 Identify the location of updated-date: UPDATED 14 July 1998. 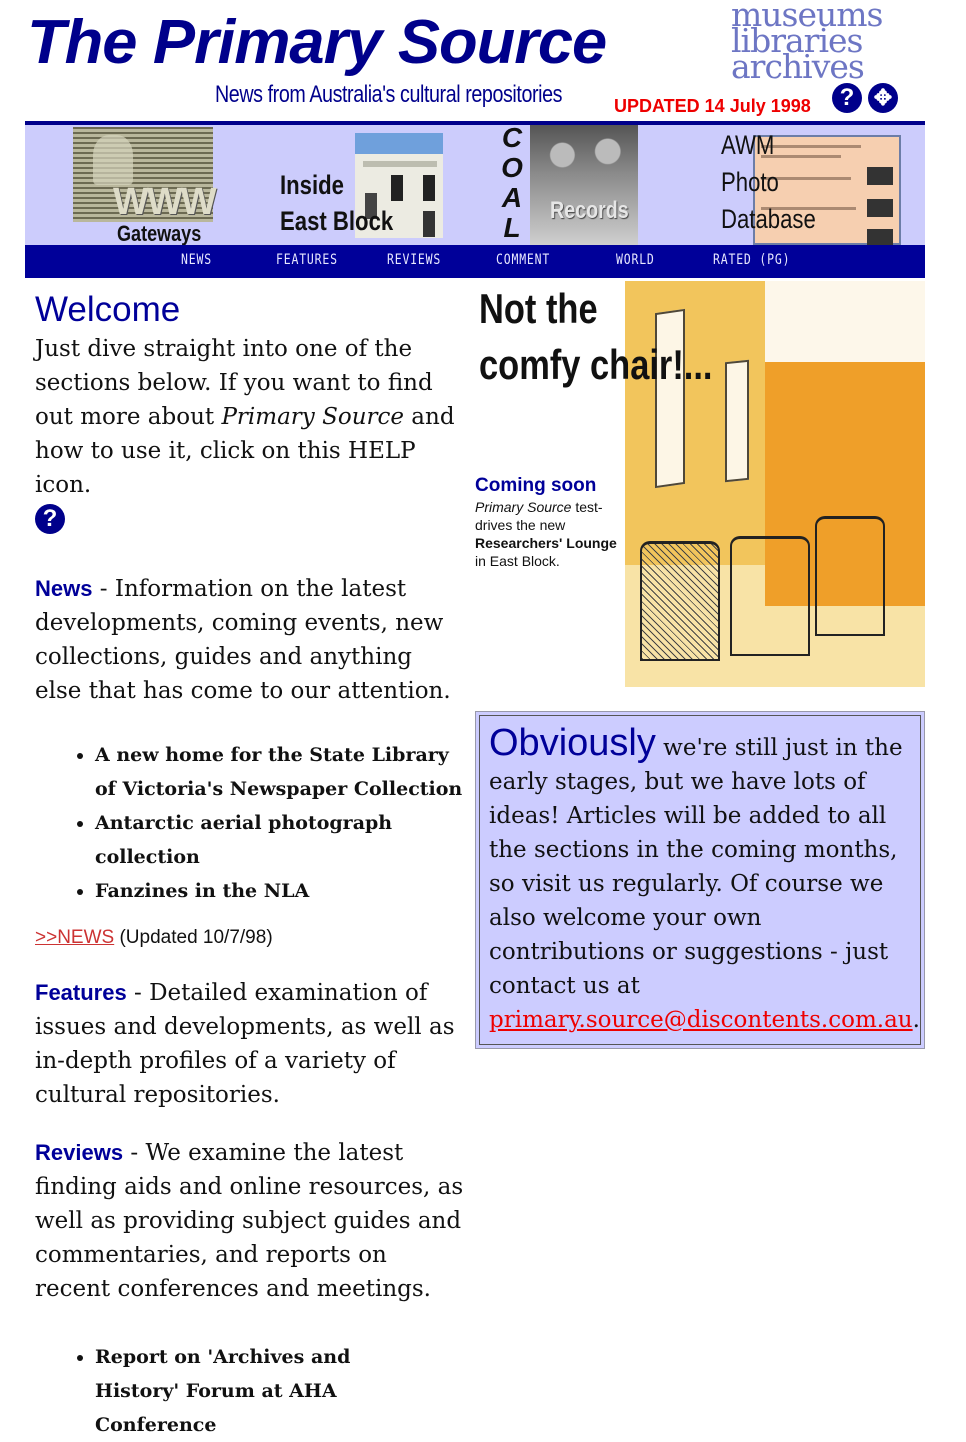
(712, 106).